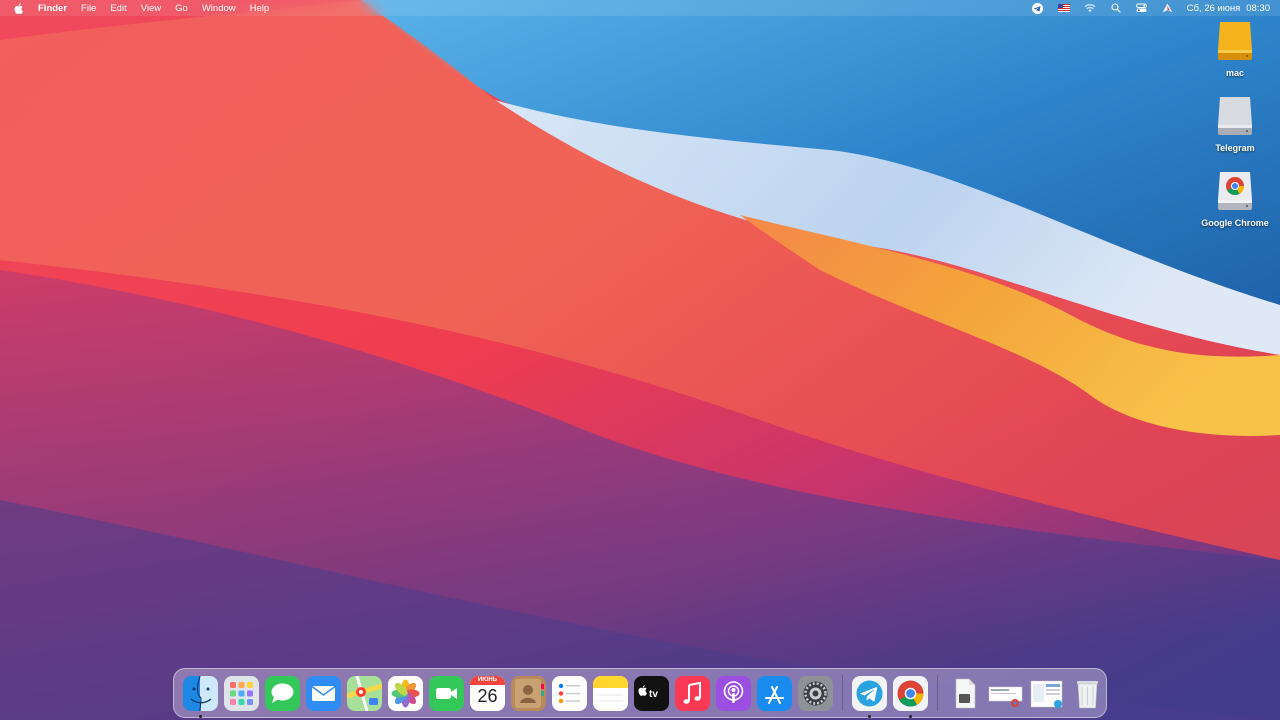  What do you see at coordinates (1235, 42) in the screenshot?
I see `hard-drive-icon` at bounding box center [1235, 42].